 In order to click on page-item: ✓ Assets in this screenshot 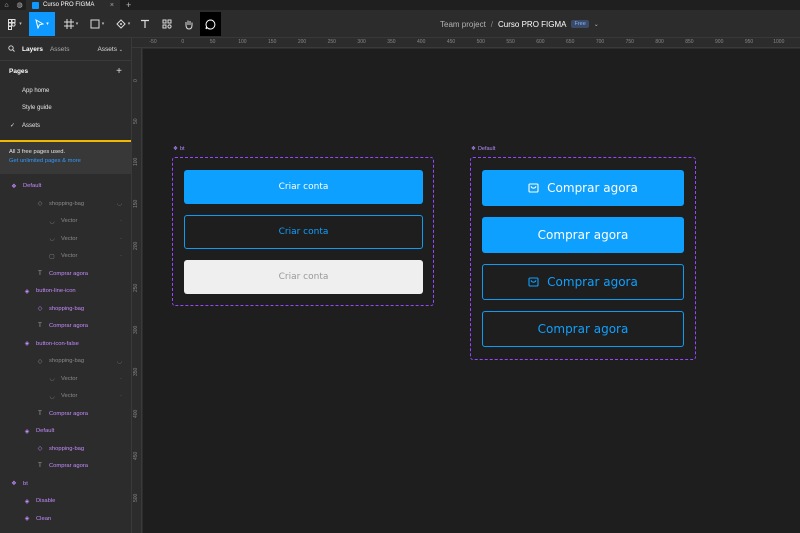, I will do `click(65, 126)`.